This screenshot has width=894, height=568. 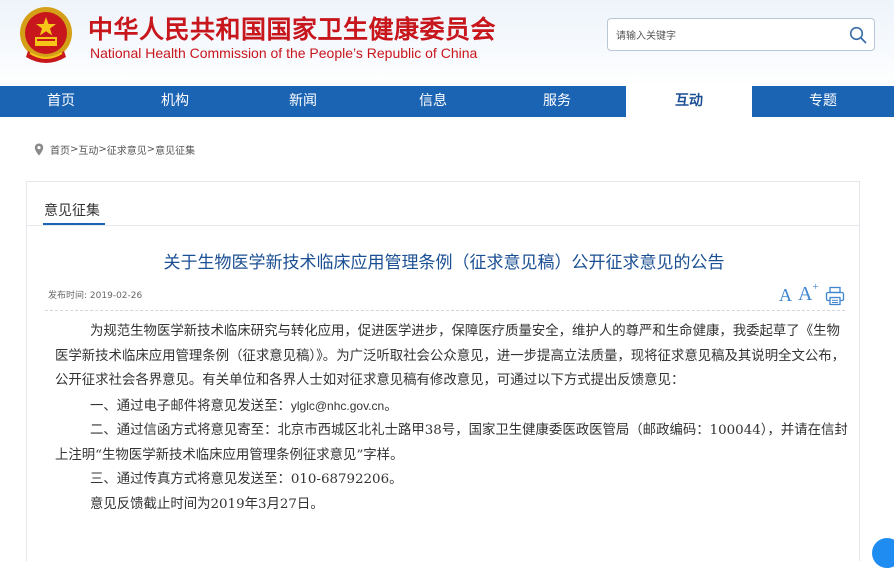 What do you see at coordinates (127, 149) in the screenshot?
I see `breadcrumb-consultation: 征求意见` at bounding box center [127, 149].